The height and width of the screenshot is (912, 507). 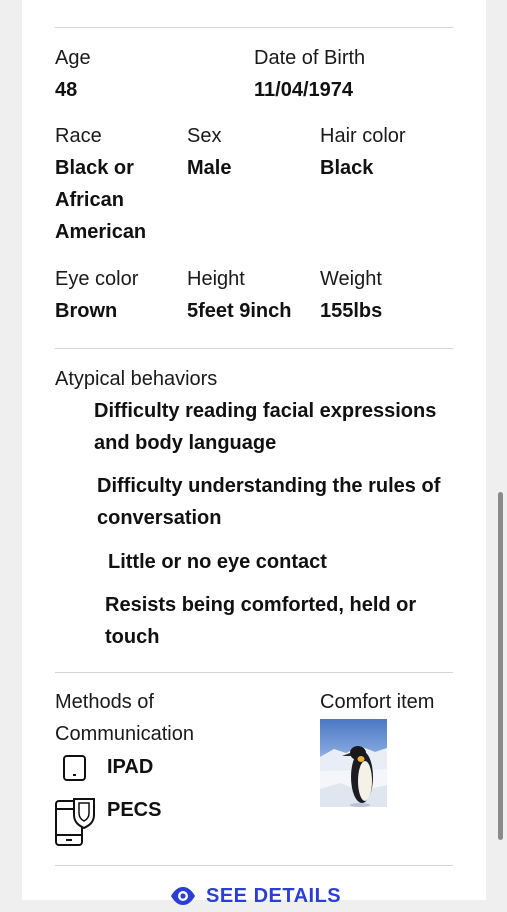 I want to click on height-value: 5feet 9inch, so click(x=239, y=311).